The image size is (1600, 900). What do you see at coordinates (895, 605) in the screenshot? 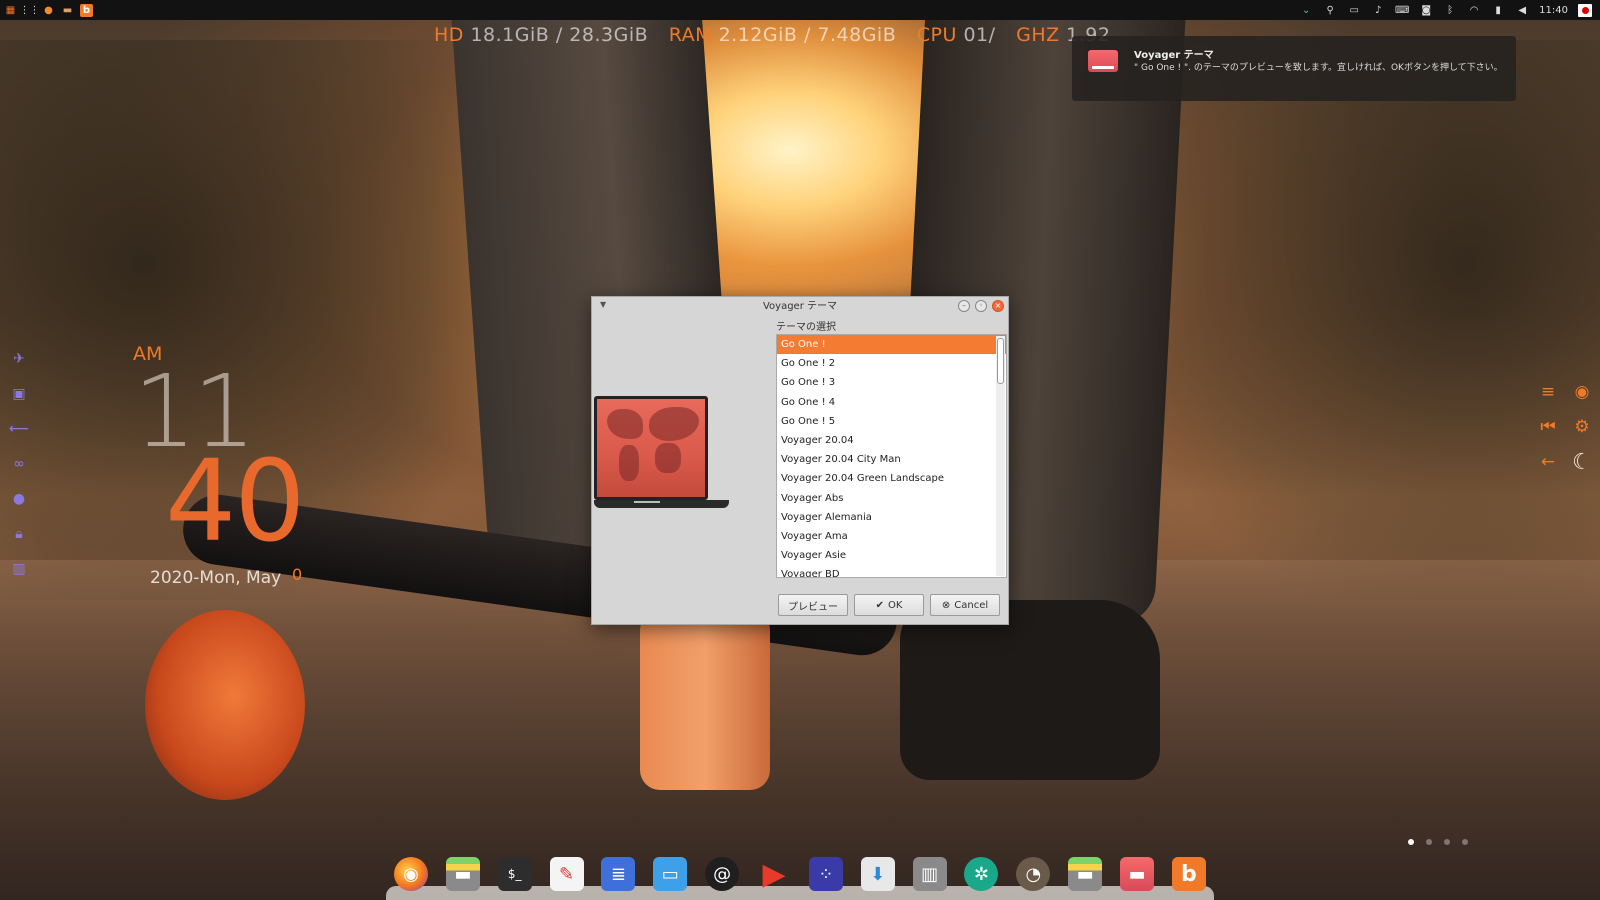
I see `ok-button-label: OK` at bounding box center [895, 605].